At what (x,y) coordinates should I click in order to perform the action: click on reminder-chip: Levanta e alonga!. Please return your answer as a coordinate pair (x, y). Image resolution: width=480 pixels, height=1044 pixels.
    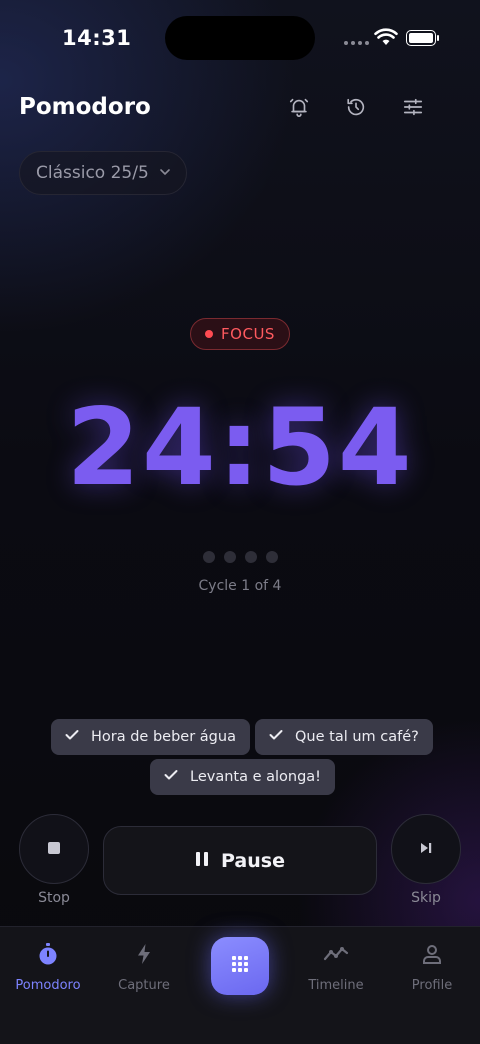
    Looking at the image, I should click on (242, 777).